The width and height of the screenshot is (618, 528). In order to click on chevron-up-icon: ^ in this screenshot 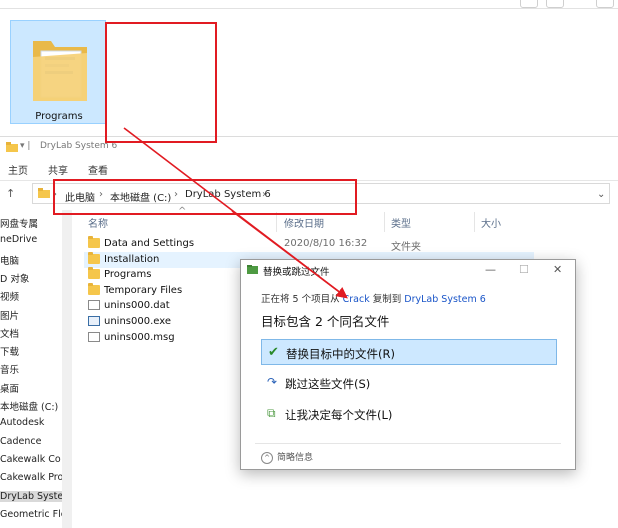, I will do `click(267, 457)`.